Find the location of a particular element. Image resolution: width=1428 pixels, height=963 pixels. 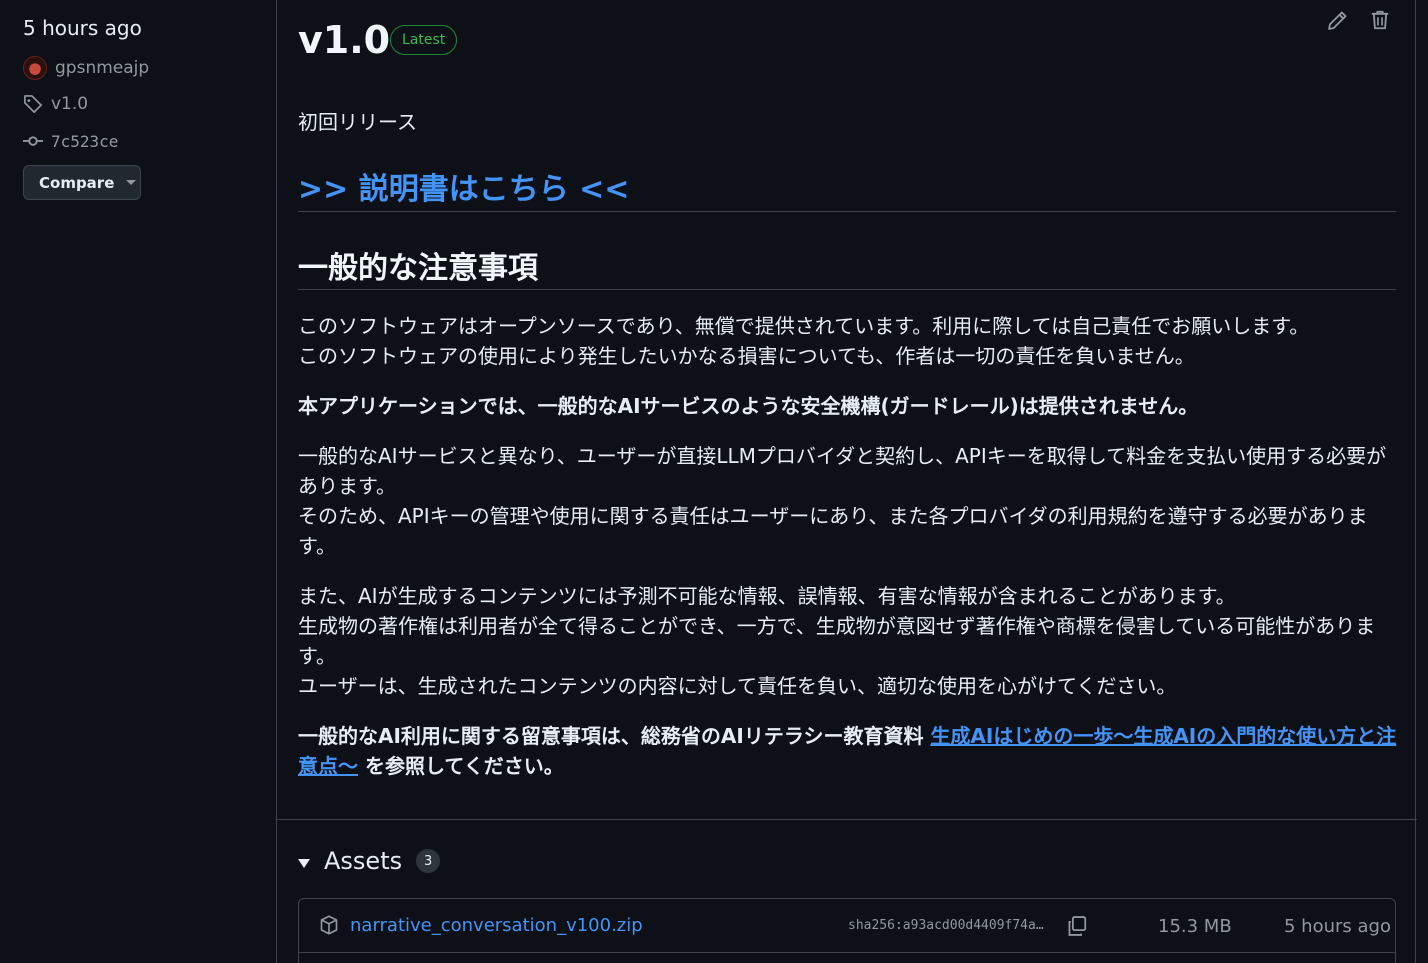

asset-size: 15.3 MB is located at coordinates (1195, 926).